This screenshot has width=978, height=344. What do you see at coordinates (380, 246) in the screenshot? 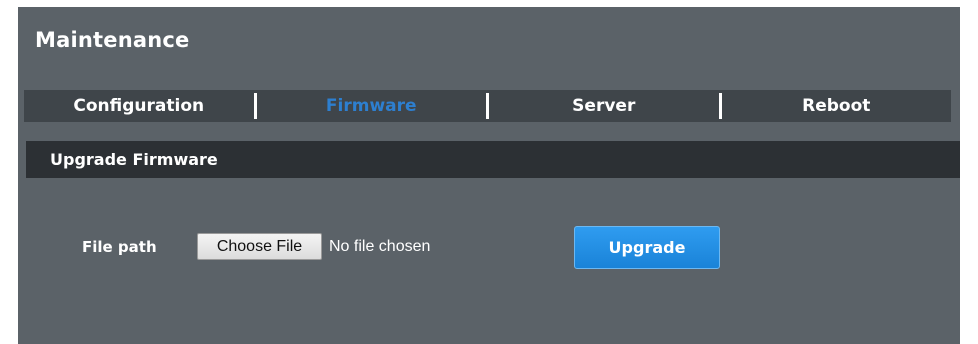
I see `file-status-text: No file chosen` at bounding box center [380, 246].